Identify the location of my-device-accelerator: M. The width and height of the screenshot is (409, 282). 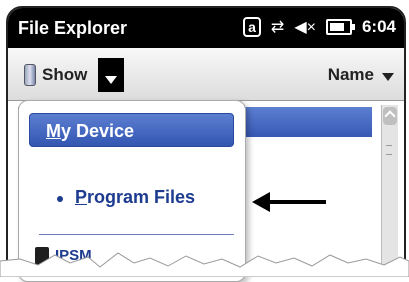
(53, 131).